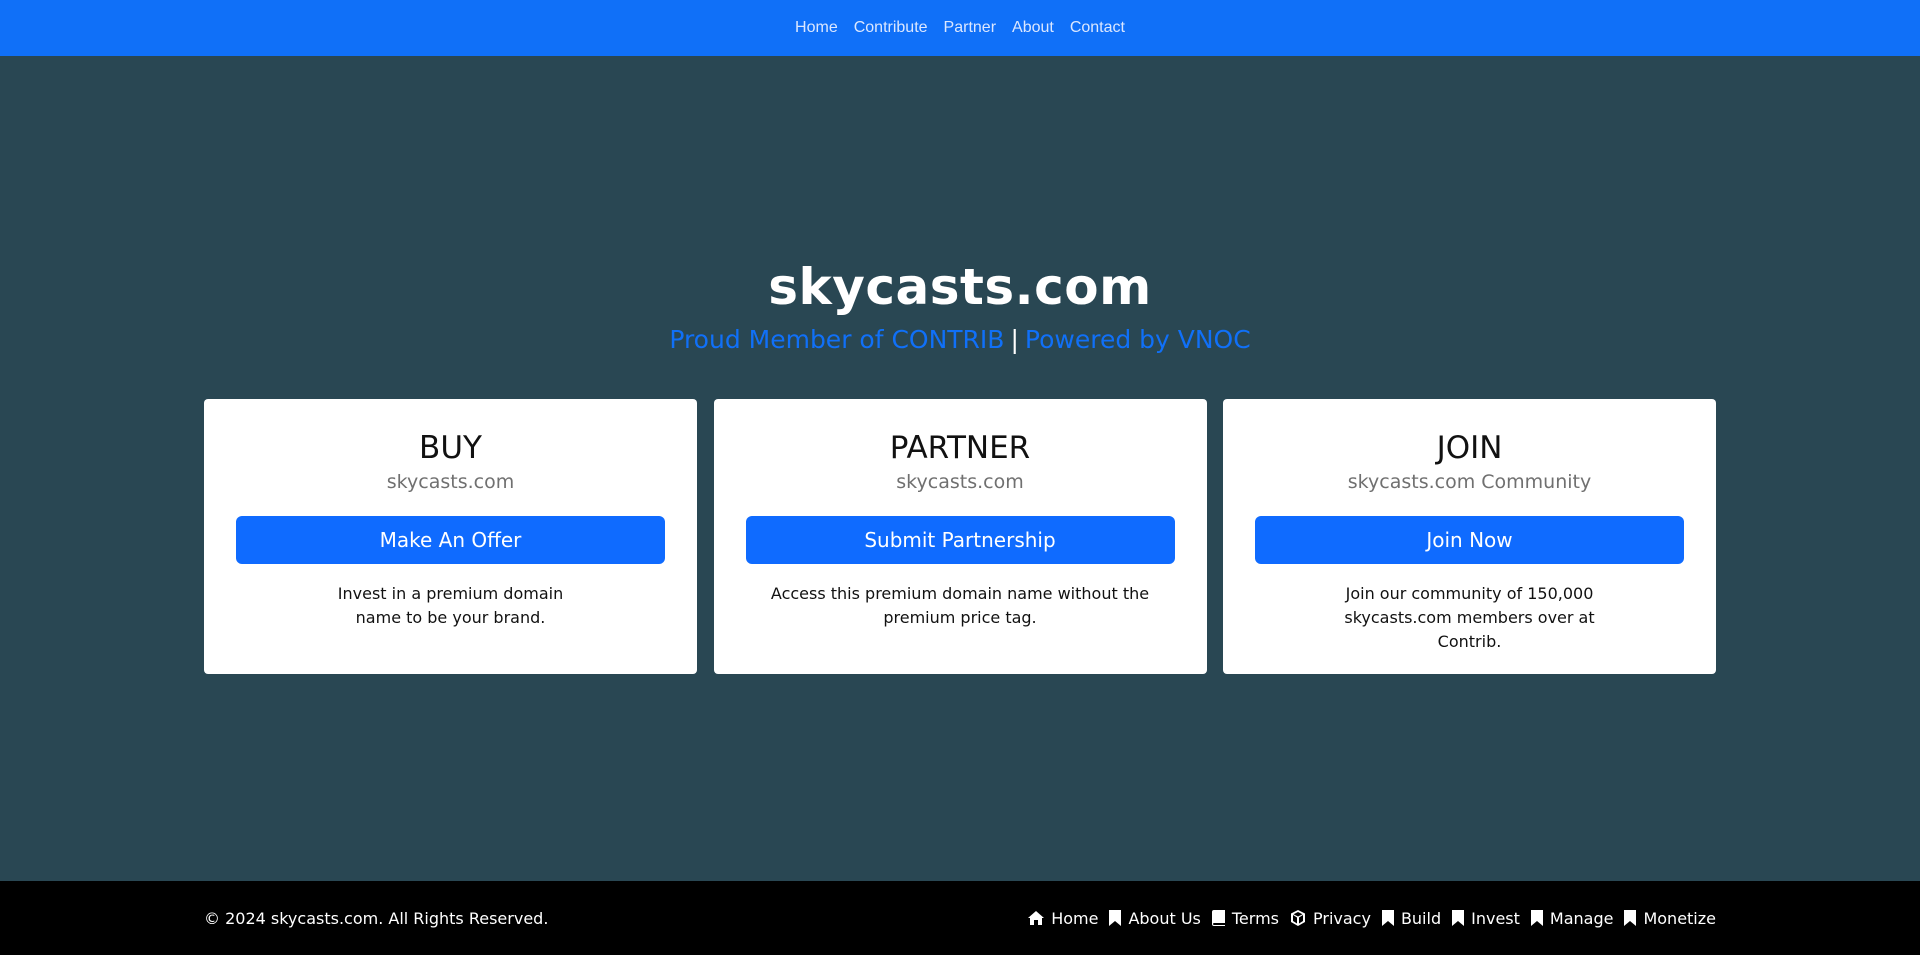 Image resolution: width=1920 pixels, height=955 pixels. I want to click on footer-link-manage: Manage, so click(1572, 918).